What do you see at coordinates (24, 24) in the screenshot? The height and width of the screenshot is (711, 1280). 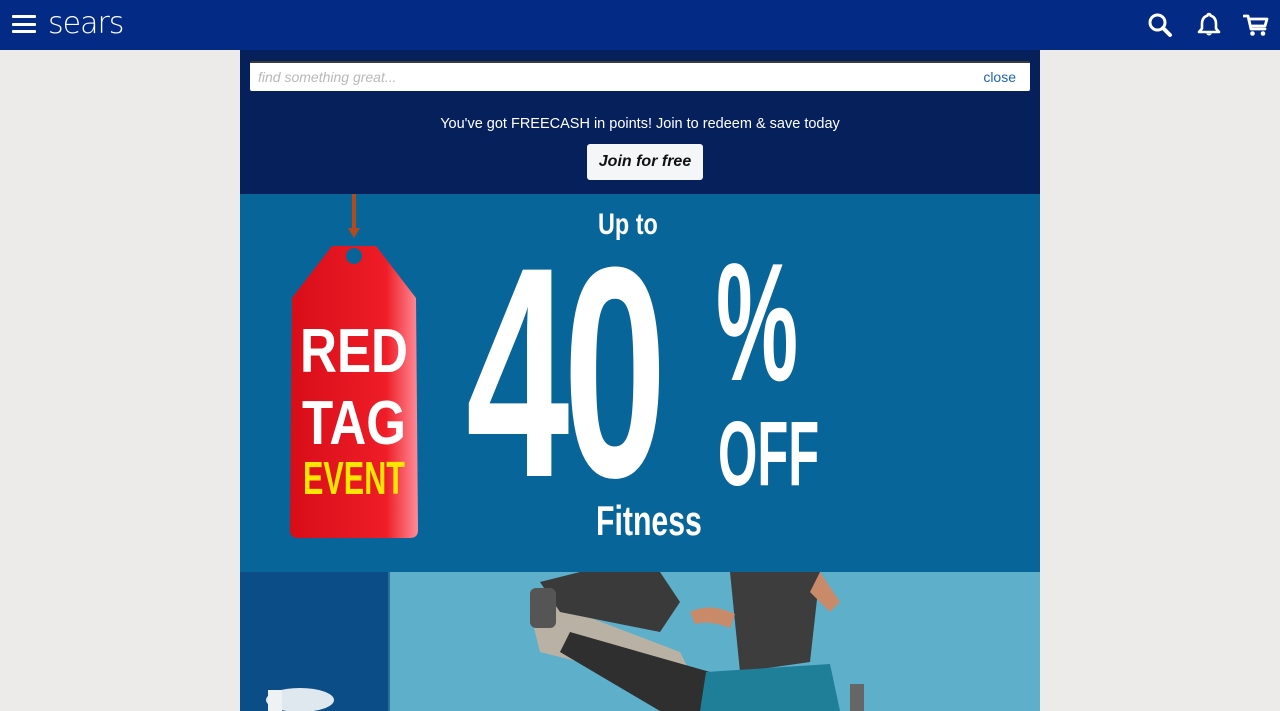 I see `menu-icon` at bounding box center [24, 24].